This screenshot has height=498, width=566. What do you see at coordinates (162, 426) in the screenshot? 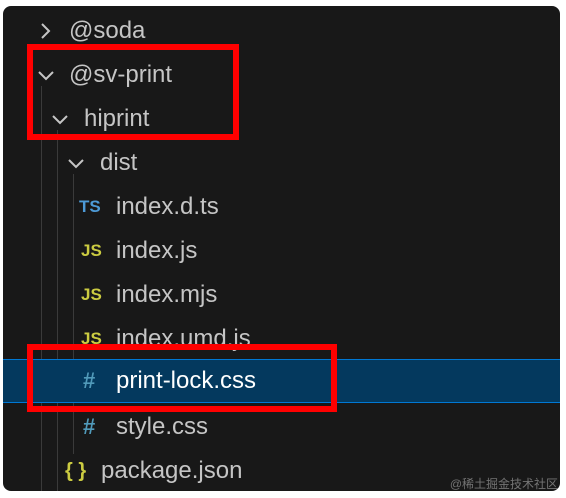
I see `tree-item-label: style.css` at bounding box center [162, 426].